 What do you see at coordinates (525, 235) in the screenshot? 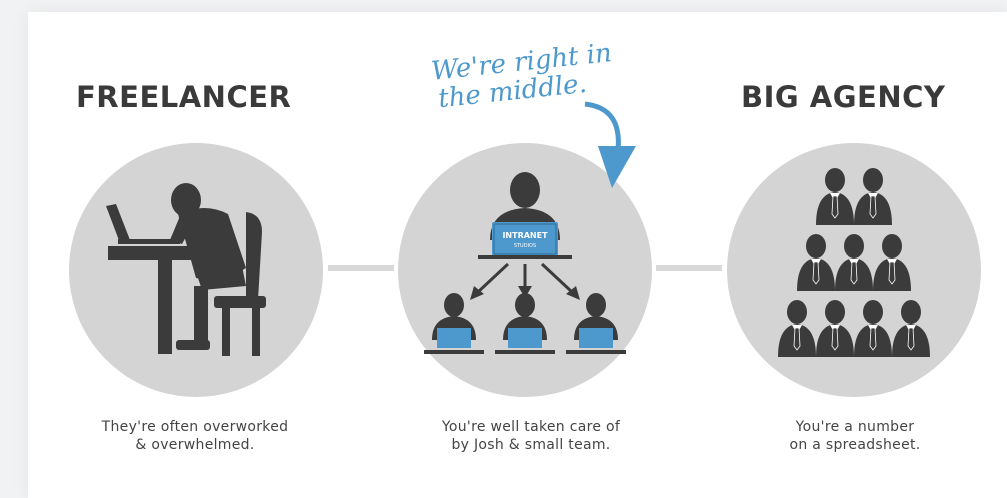
I see `laptop-logo-line-1: INTRANET` at bounding box center [525, 235].